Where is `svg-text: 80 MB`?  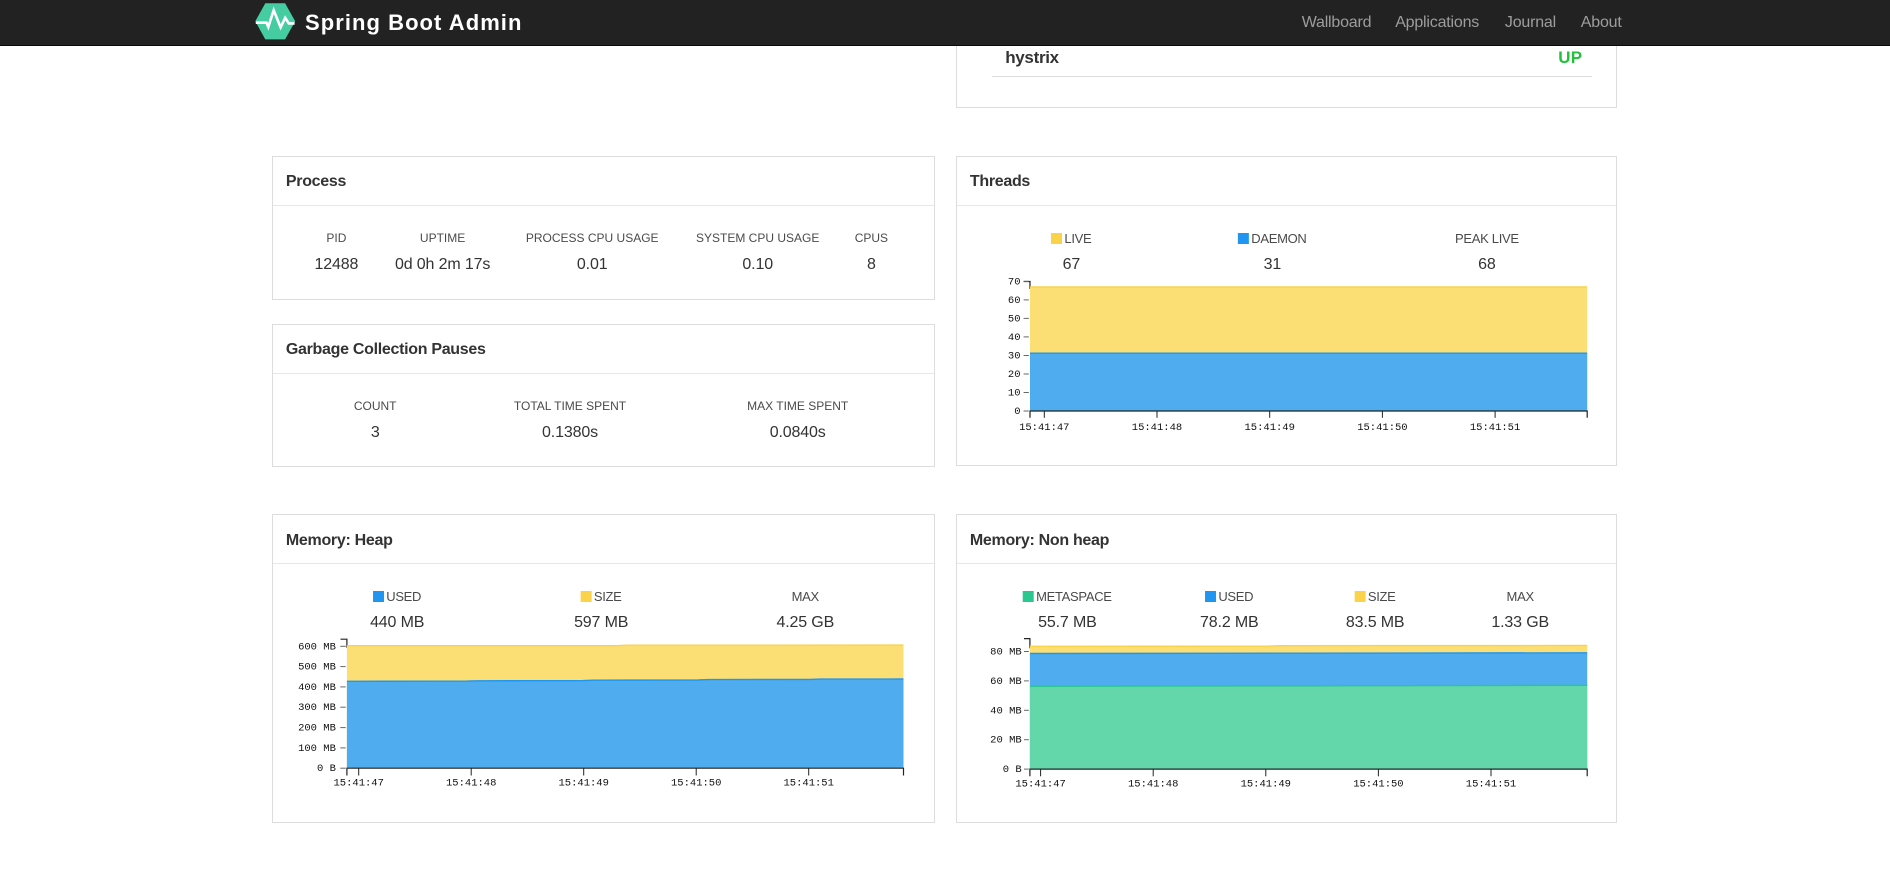
svg-text: 80 MB is located at coordinates (1006, 653).